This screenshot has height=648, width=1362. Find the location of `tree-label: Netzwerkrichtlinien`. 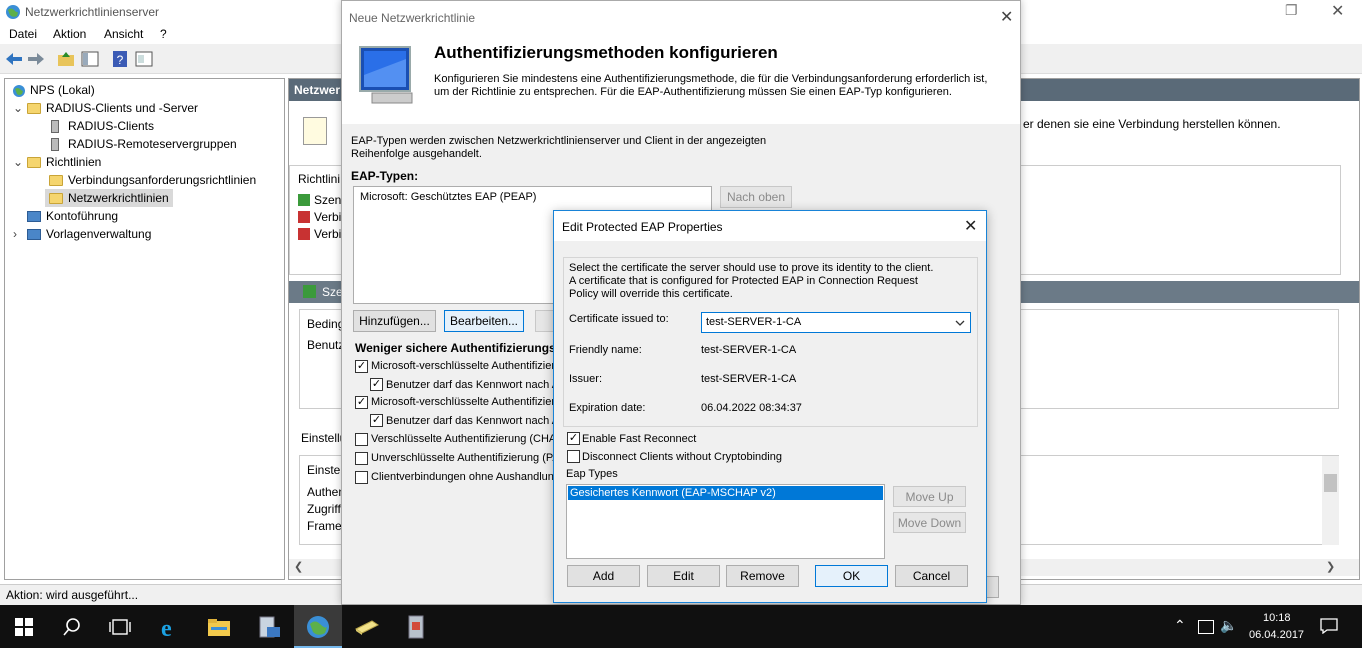

tree-label: Netzwerkrichtlinien is located at coordinates (118, 198).